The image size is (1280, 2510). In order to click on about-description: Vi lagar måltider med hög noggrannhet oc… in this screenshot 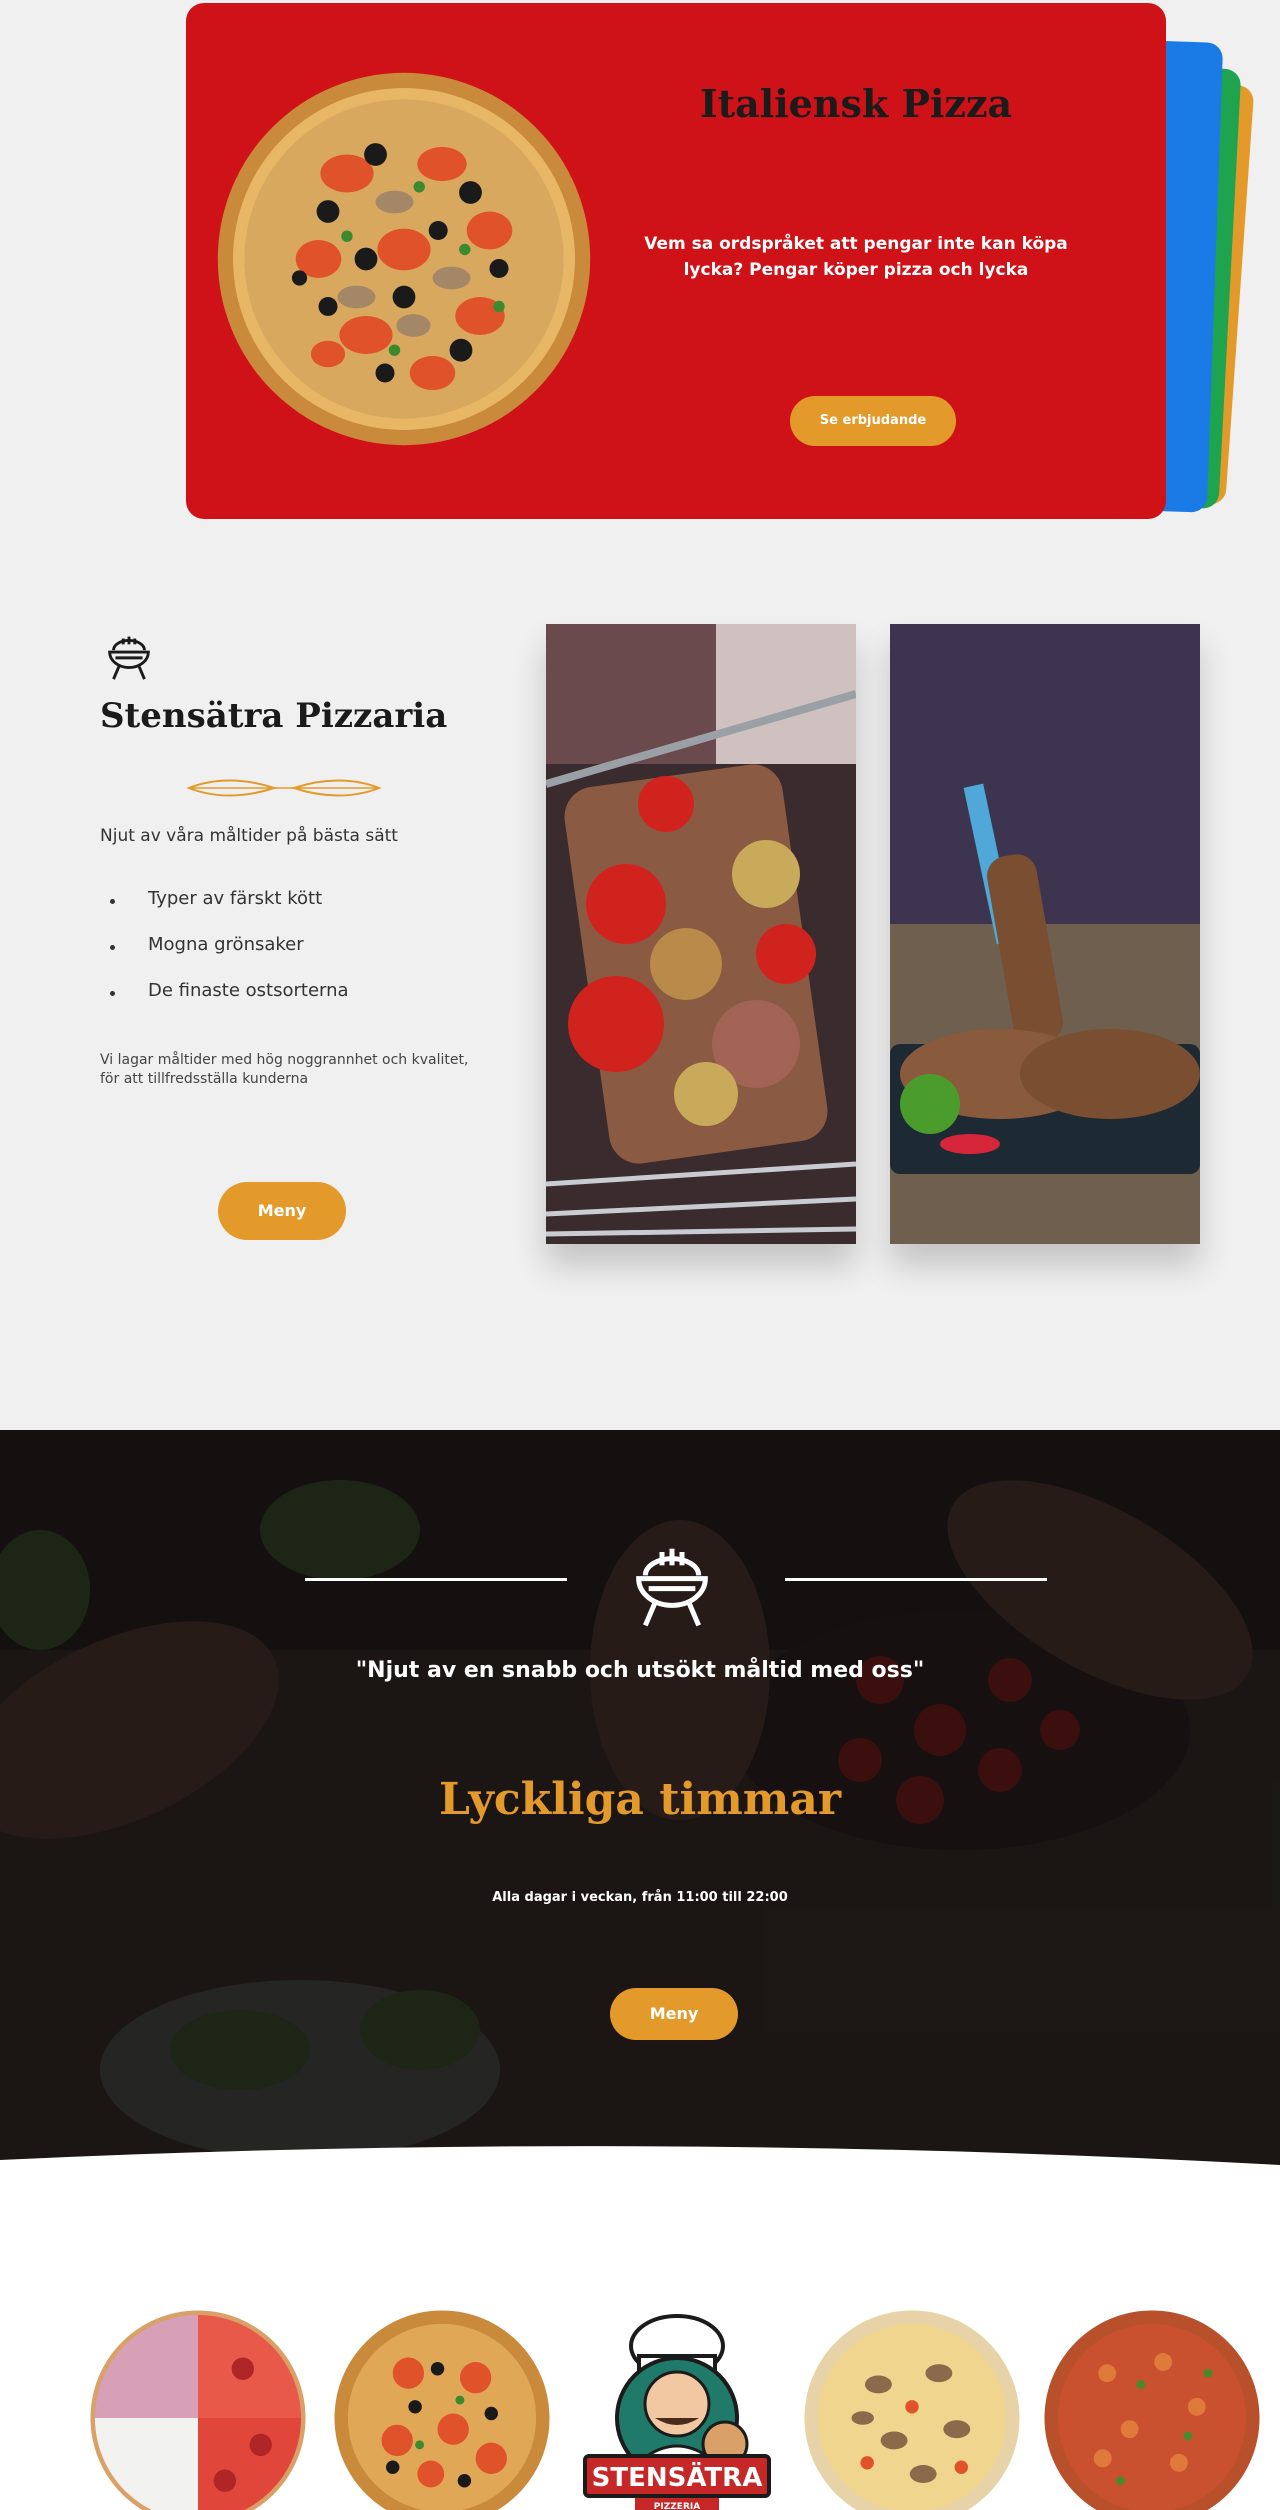, I will do `click(284, 1069)`.